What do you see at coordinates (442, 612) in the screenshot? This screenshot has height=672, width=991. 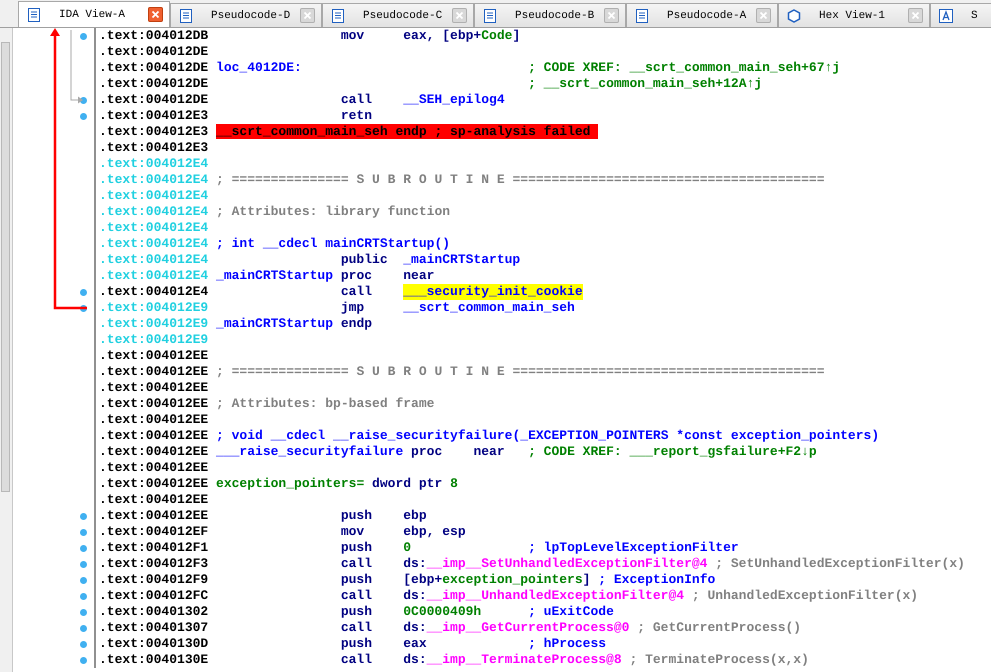 I see `number-literal: 0C0000409h` at bounding box center [442, 612].